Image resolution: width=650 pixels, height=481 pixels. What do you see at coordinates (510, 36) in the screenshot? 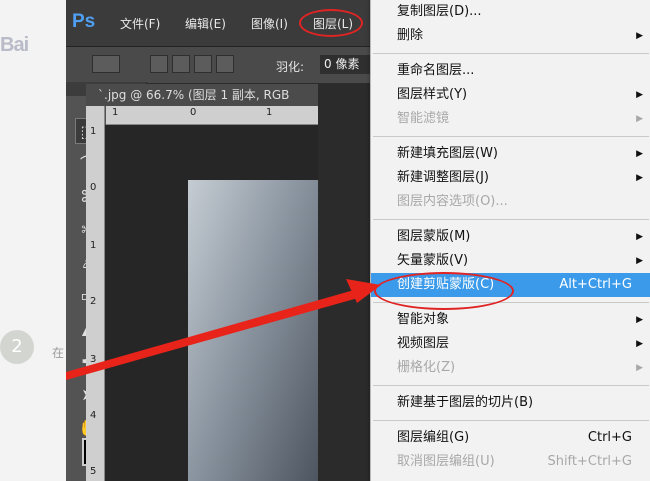
I see `menu-item-1: 删除 ▶` at bounding box center [510, 36].